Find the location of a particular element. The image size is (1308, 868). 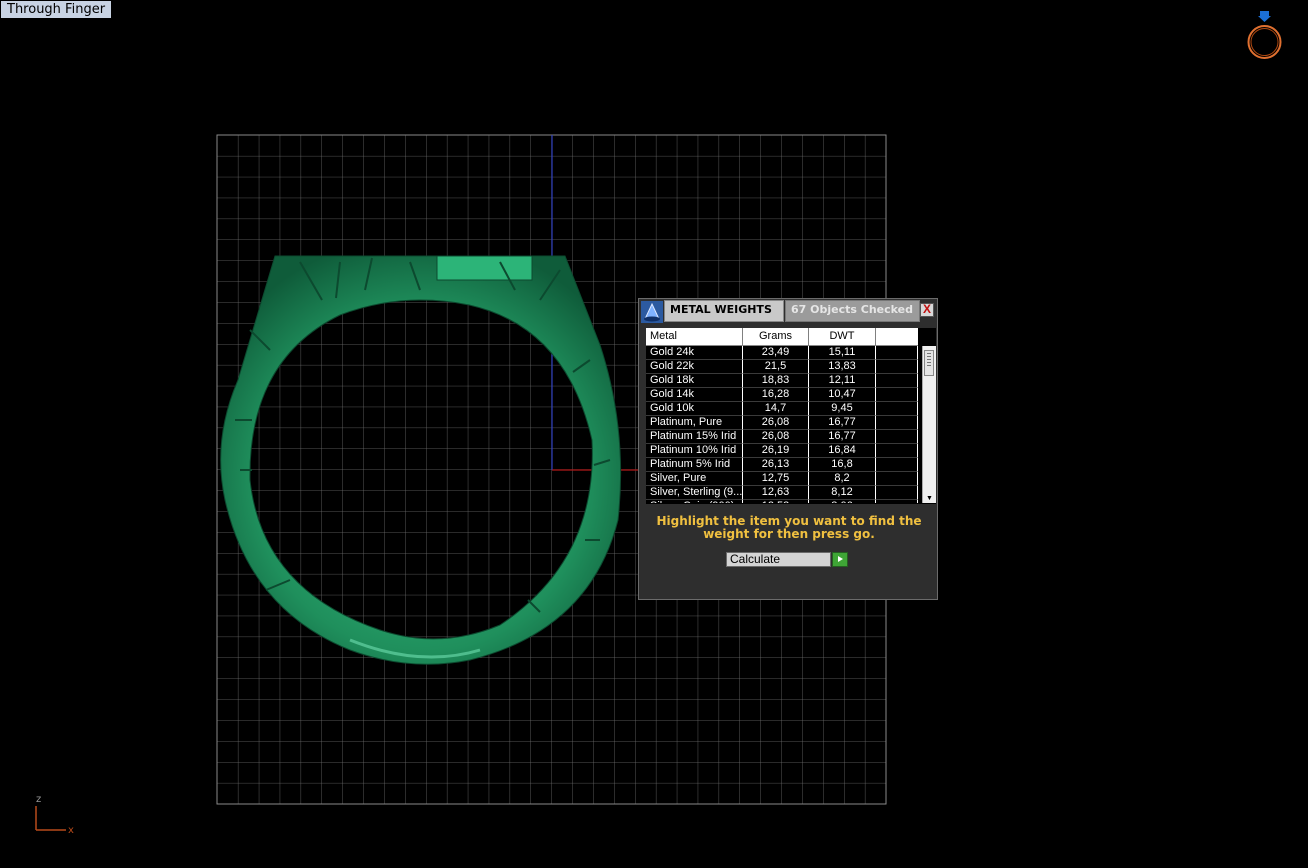

table-row: Silver, Pure 12,75 8,2 is located at coordinates (782, 479).